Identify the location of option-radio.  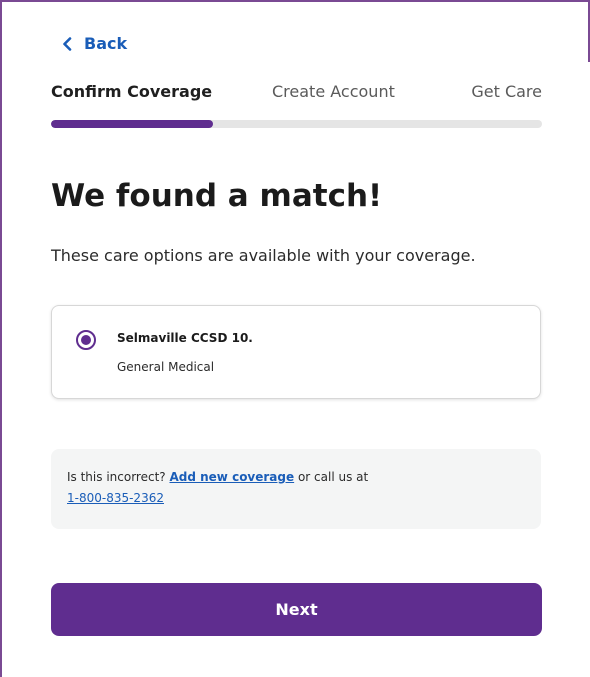
(86, 340).